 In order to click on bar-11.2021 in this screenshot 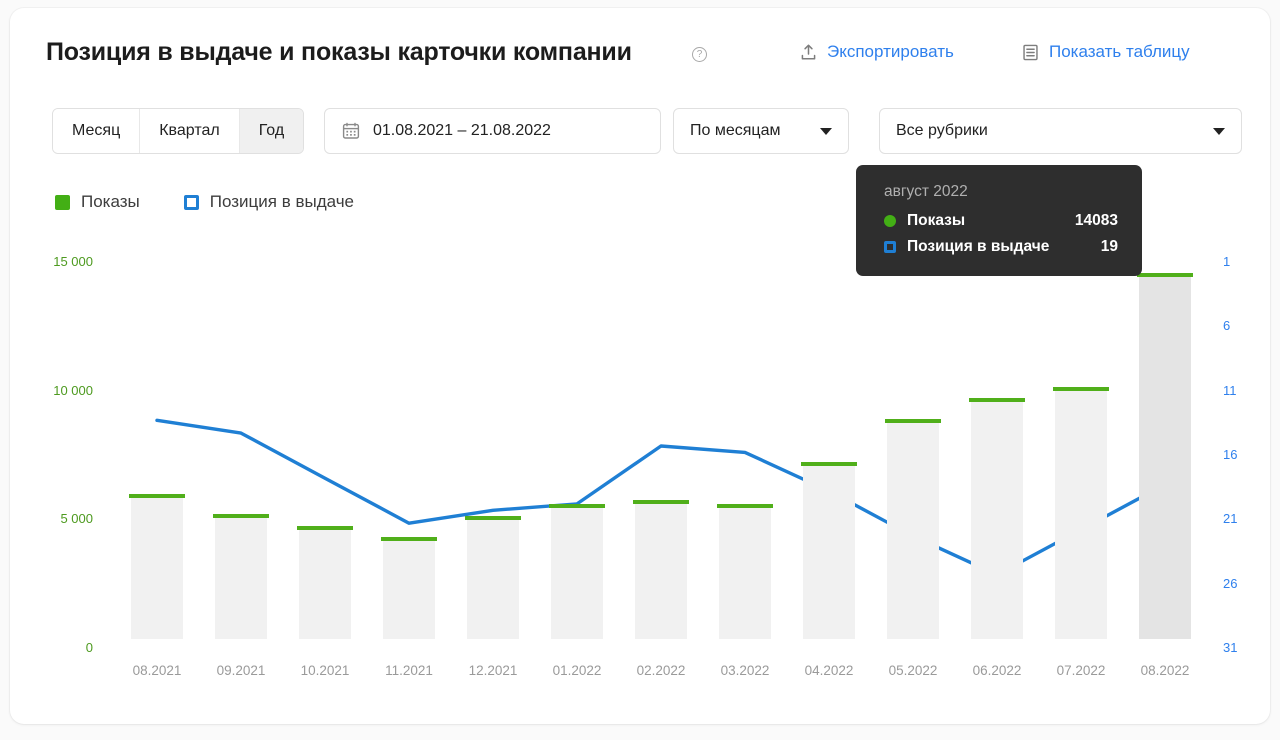, I will do `click(409, 590)`.